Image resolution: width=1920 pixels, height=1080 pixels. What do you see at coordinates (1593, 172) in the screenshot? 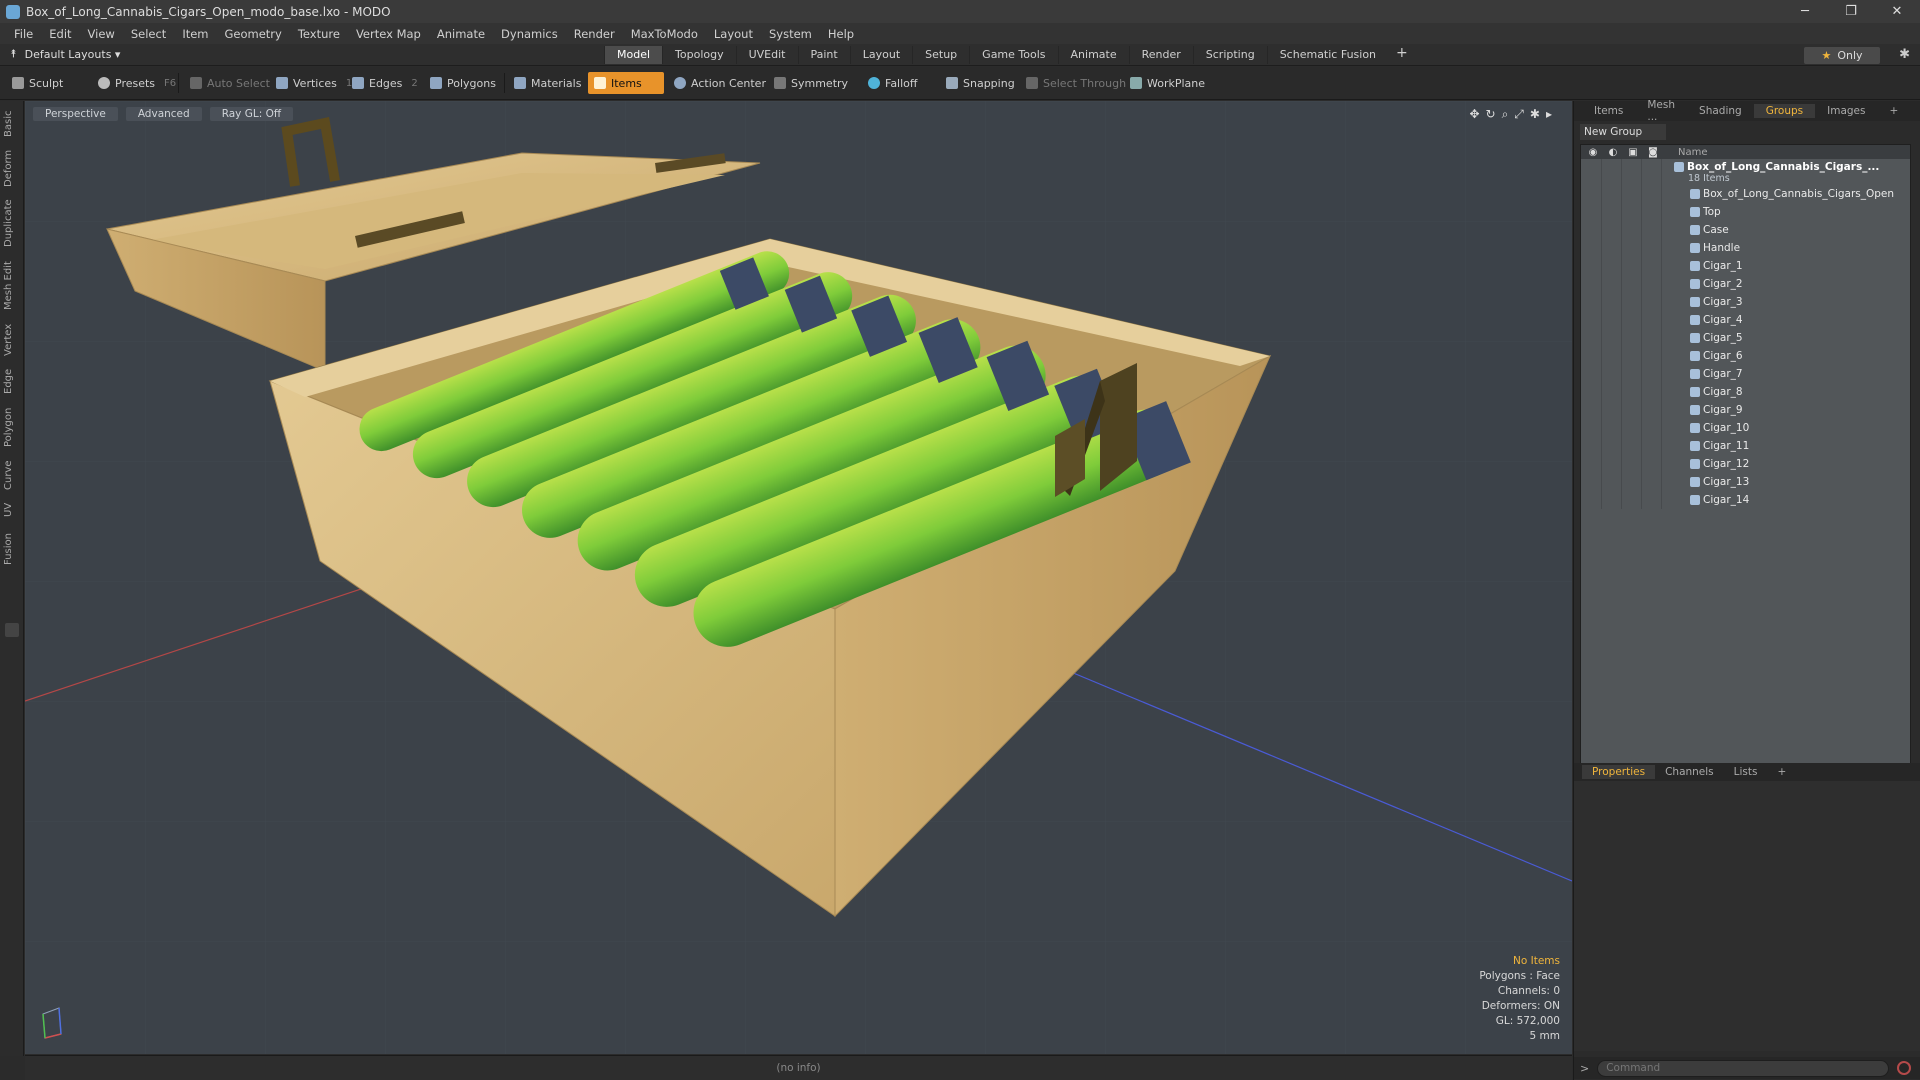
I see `eye-toggle` at bounding box center [1593, 172].